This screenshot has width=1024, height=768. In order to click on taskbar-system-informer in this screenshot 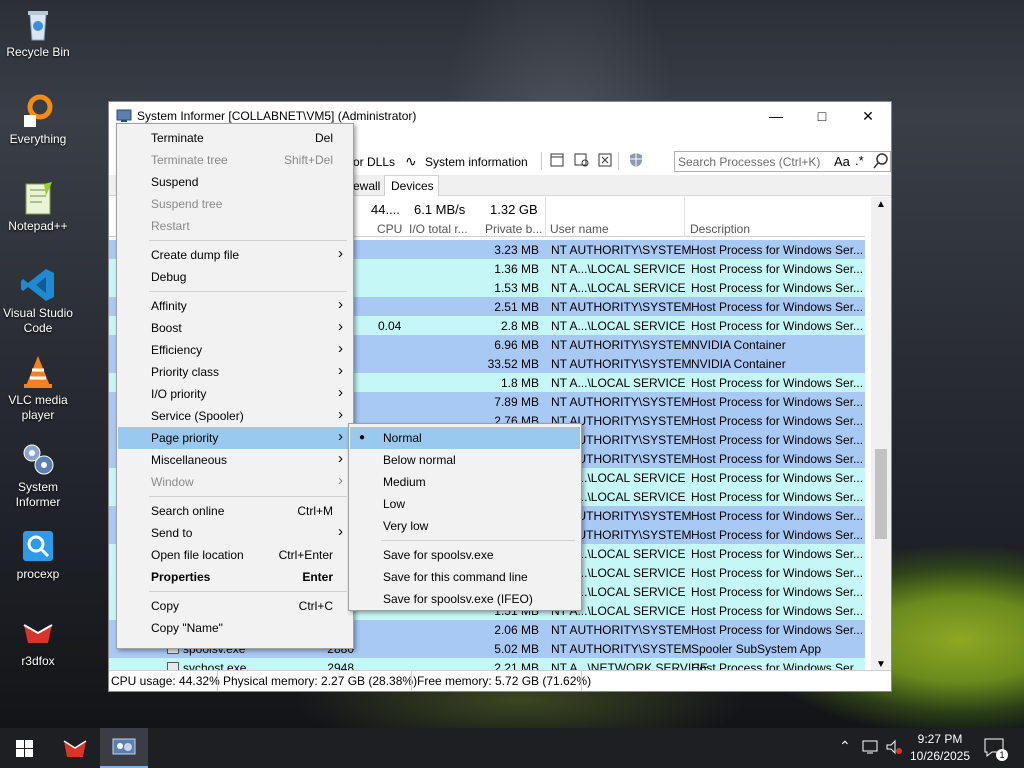, I will do `click(124, 748)`.